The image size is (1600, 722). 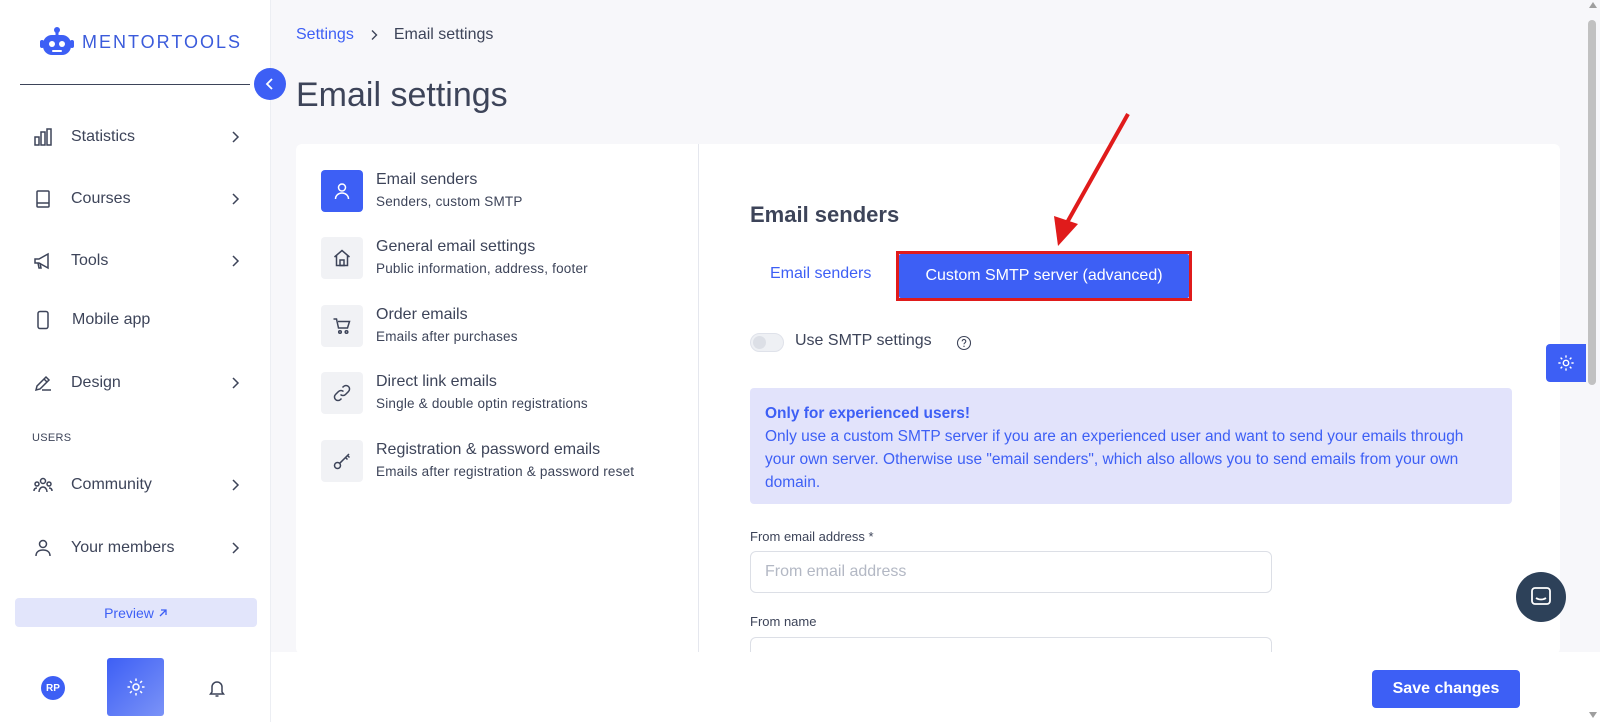 What do you see at coordinates (1593, 5) in the screenshot?
I see `scroll-up-arrow` at bounding box center [1593, 5].